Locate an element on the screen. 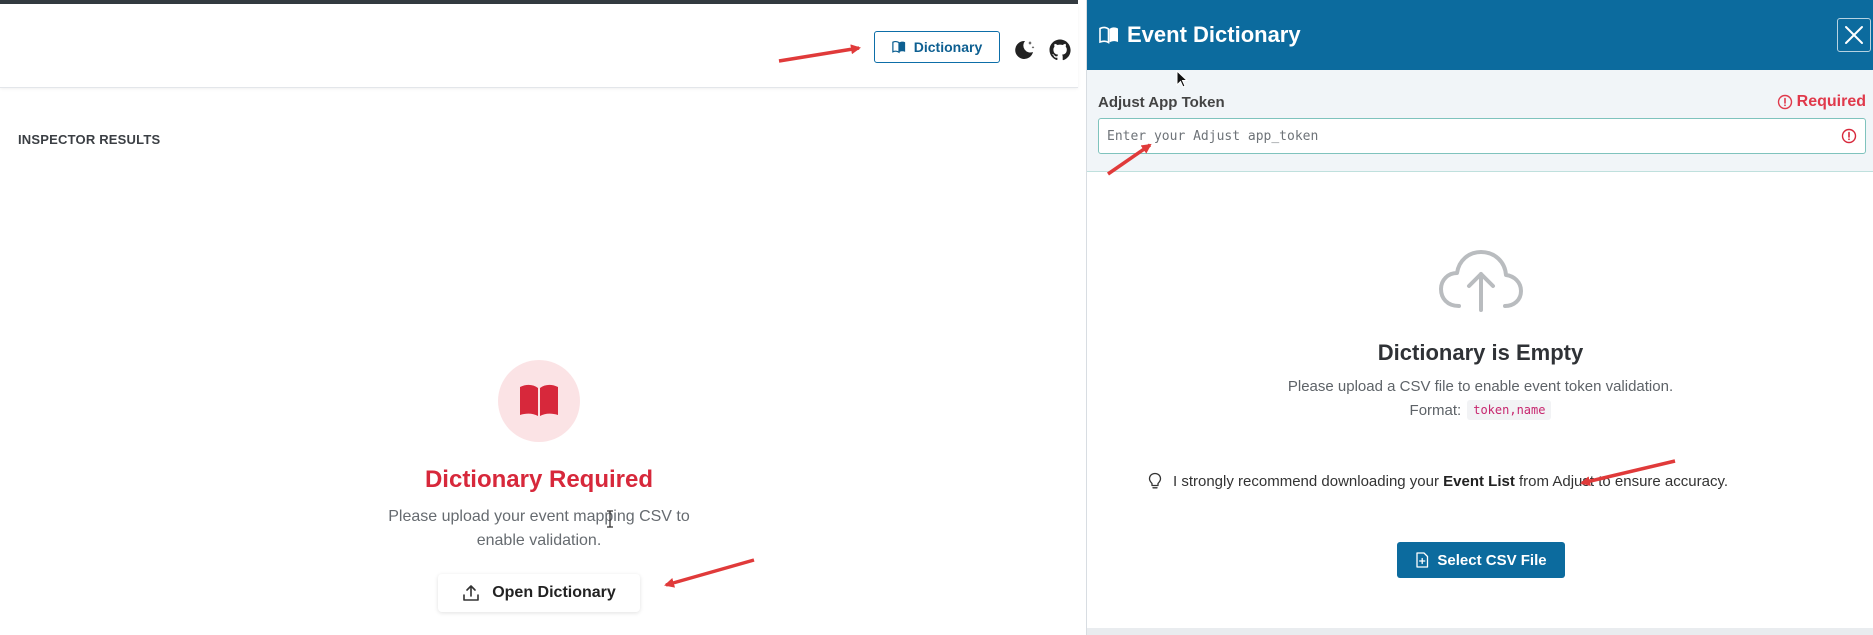 The height and width of the screenshot is (635, 1873). file-plus-icon is located at coordinates (1422, 560).